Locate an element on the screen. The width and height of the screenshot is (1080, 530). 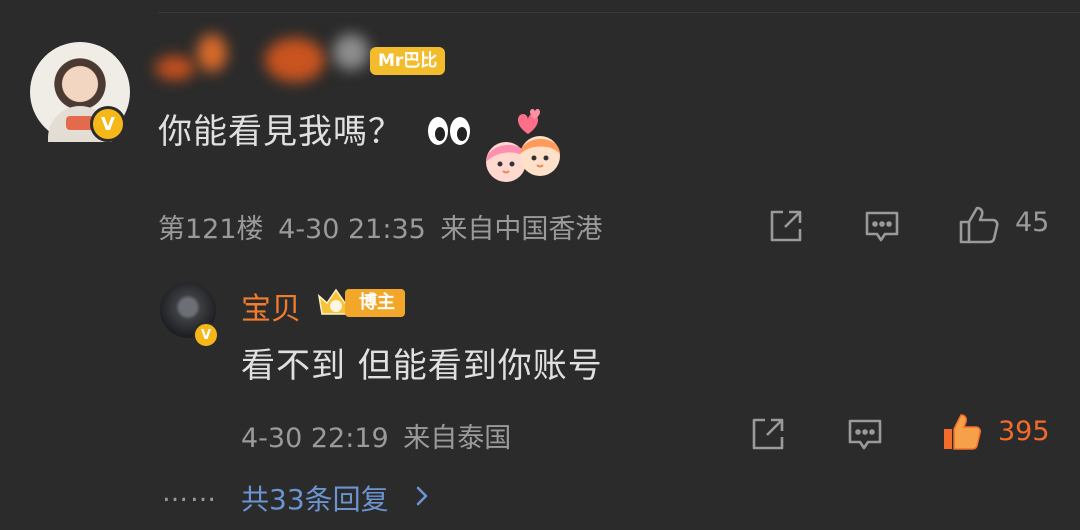
reply-datetime: 4-30 22:19 is located at coordinates (315, 438).